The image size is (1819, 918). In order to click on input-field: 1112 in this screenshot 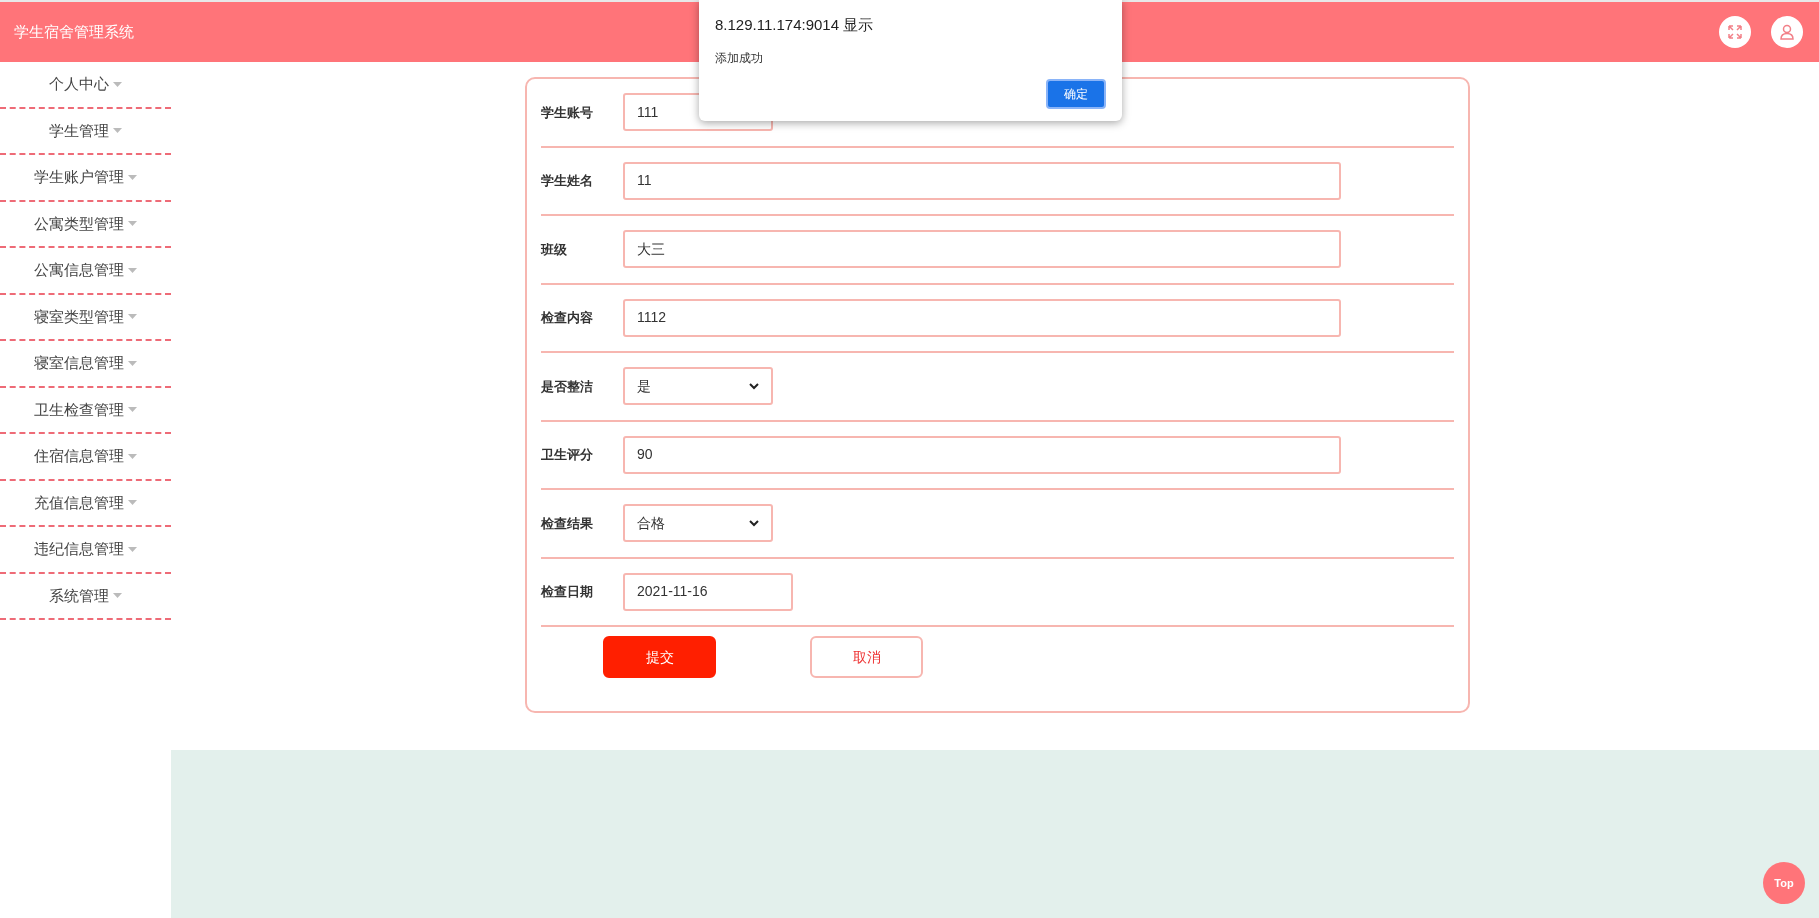, I will do `click(982, 317)`.